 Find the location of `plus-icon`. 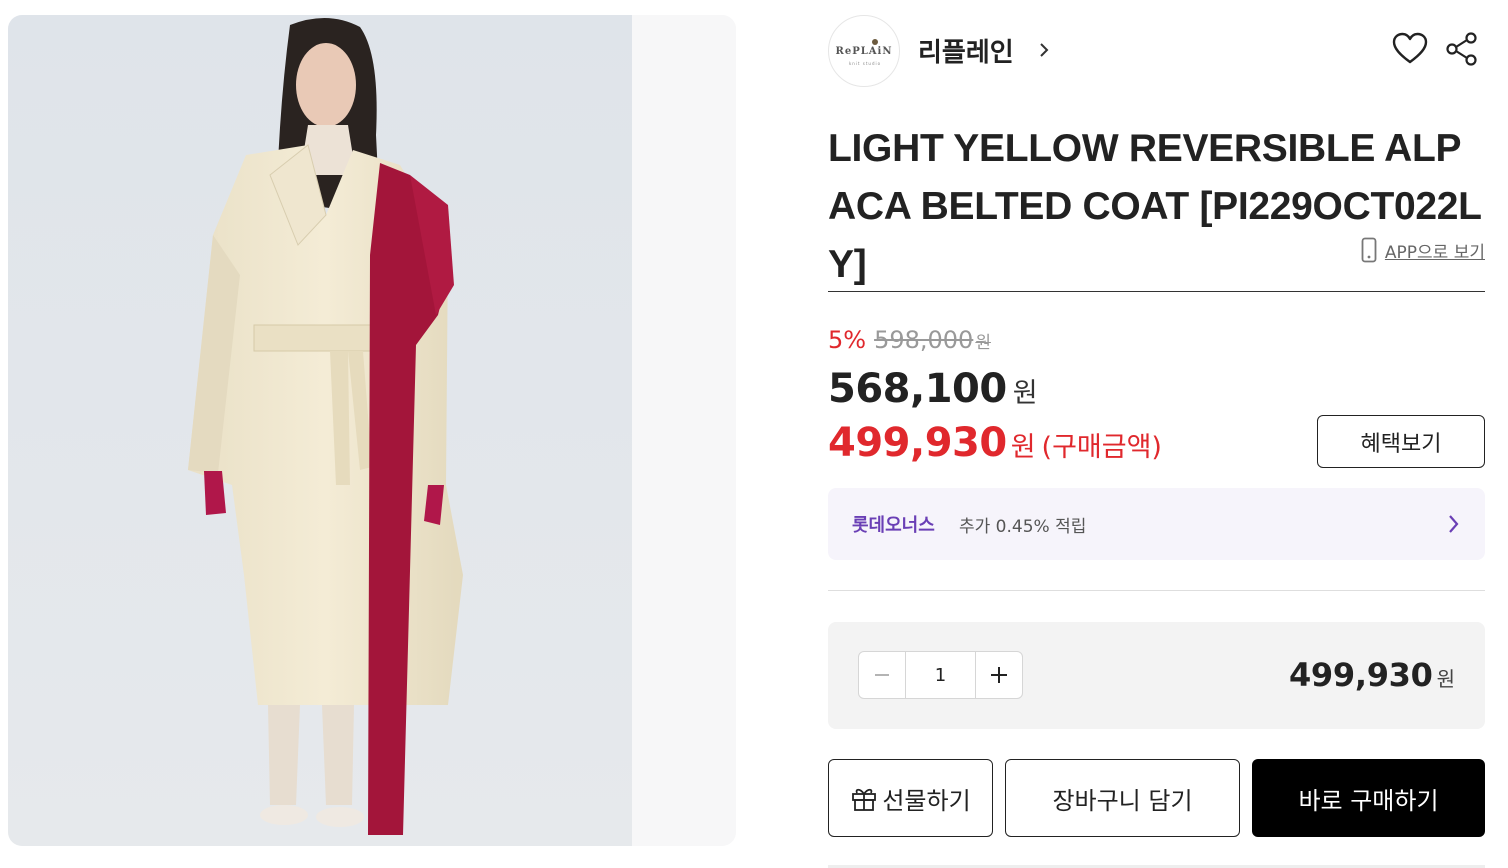

plus-icon is located at coordinates (999, 675).